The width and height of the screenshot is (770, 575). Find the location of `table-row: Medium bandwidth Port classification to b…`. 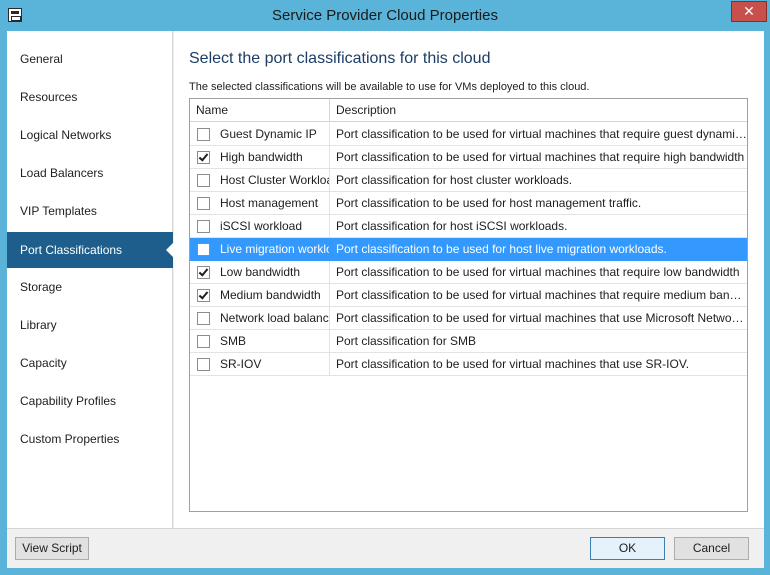

table-row: Medium bandwidth Port classification to b… is located at coordinates (468, 295).